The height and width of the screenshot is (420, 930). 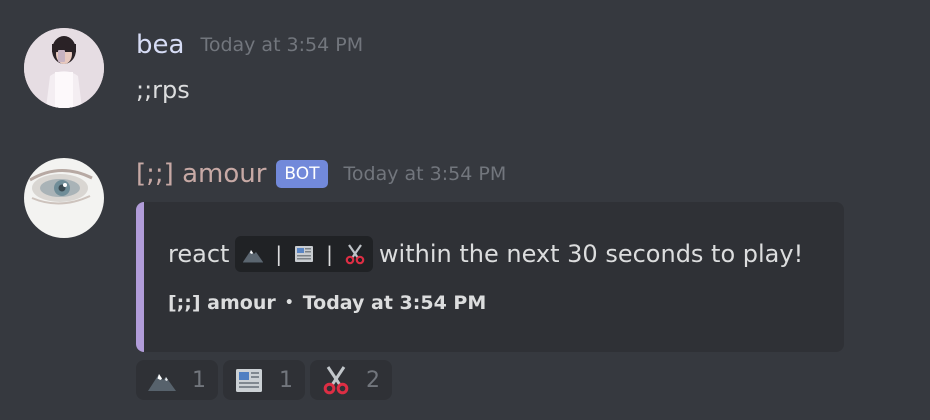 I want to click on inline-code-emojis: | |, so click(x=304, y=254).